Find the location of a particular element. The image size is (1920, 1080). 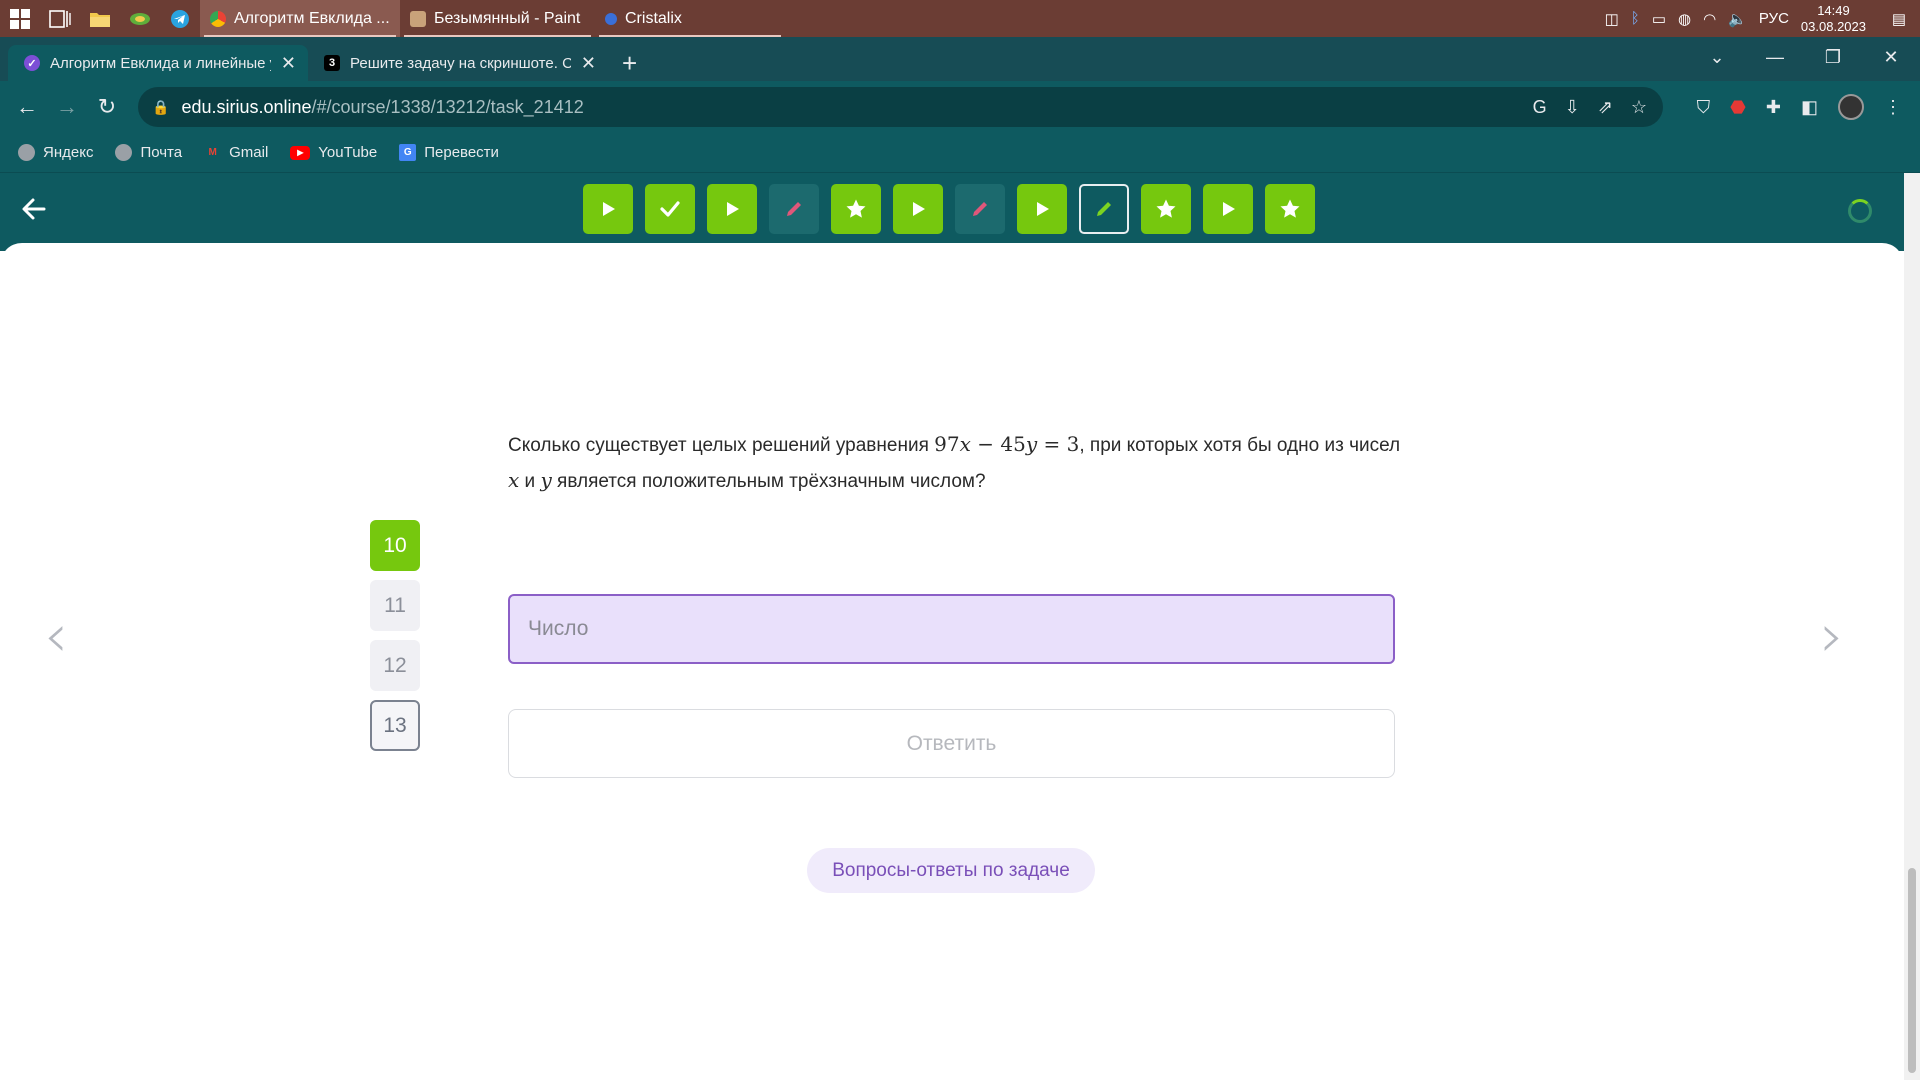

question-number-10: 10 is located at coordinates (395, 545).